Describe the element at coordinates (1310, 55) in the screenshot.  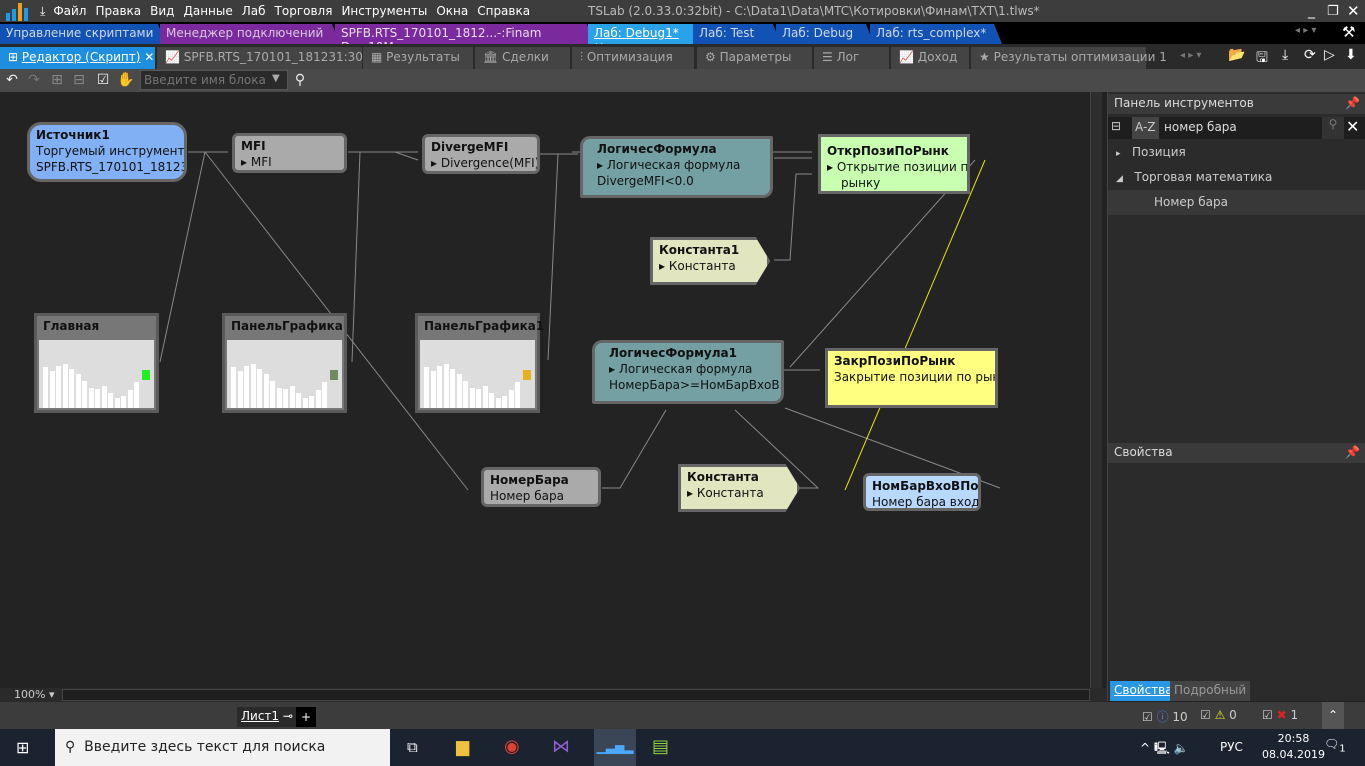
I see `refresh-icon: ⟳` at that location.